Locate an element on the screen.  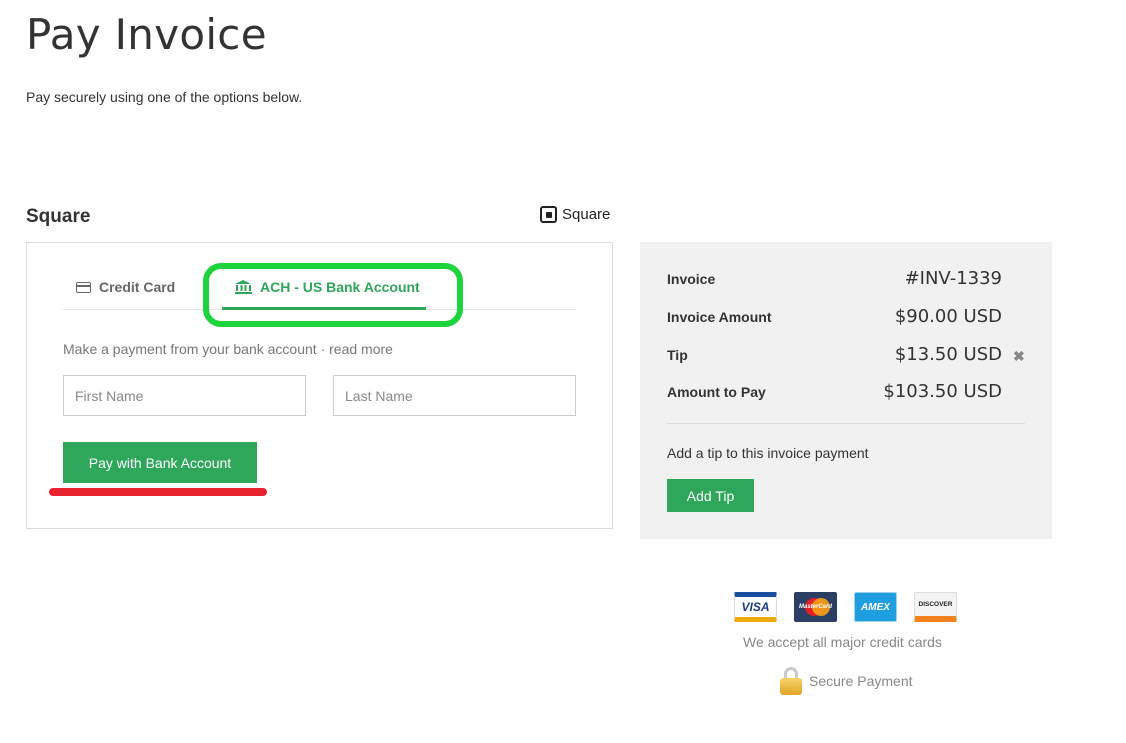
secure-payment: Secure Payment is located at coordinates (846, 681).